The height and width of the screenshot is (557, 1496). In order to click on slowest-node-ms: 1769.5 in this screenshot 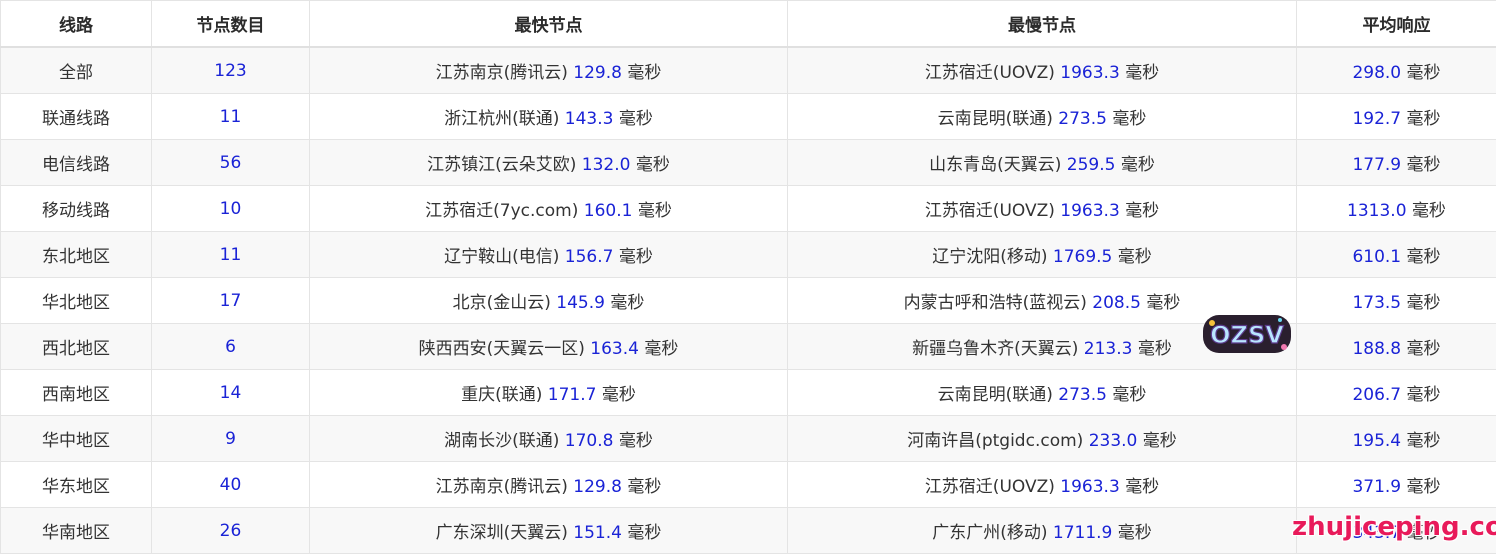, I will do `click(1082, 257)`.